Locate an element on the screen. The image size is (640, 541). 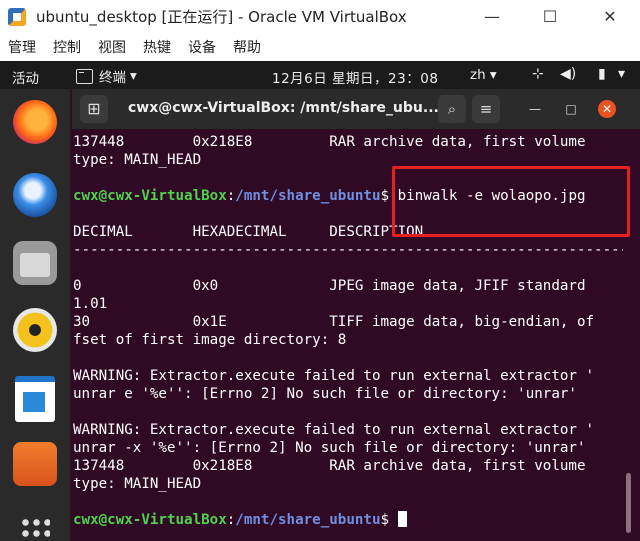
output-line: type: MAIN_HEAD is located at coordinates (137, 484).